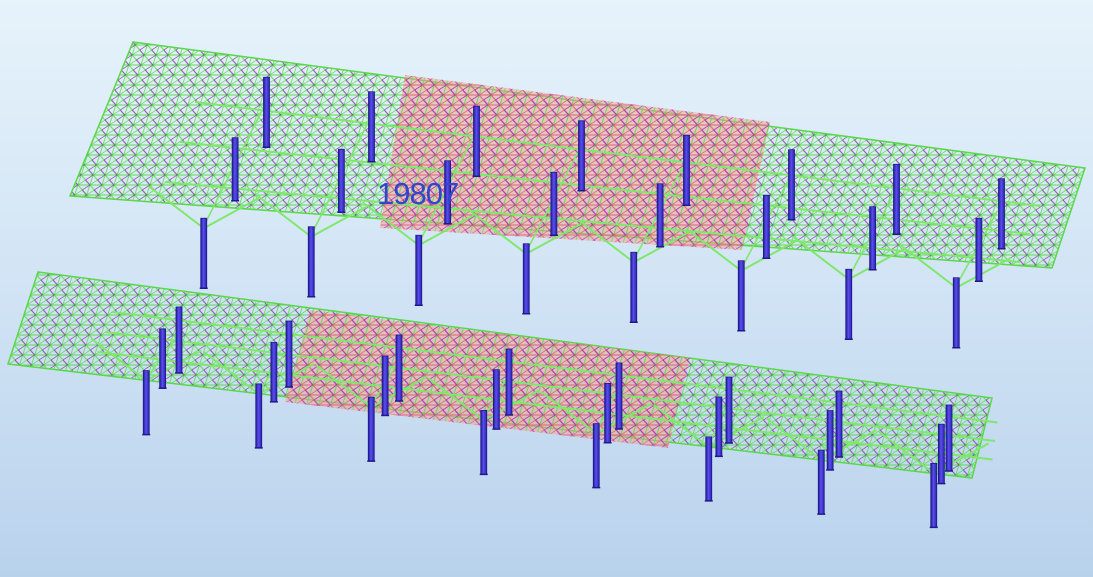  Describe the element at coordinates (575, 162) in the screenshot. I see `upper-stress-zone` at that location.